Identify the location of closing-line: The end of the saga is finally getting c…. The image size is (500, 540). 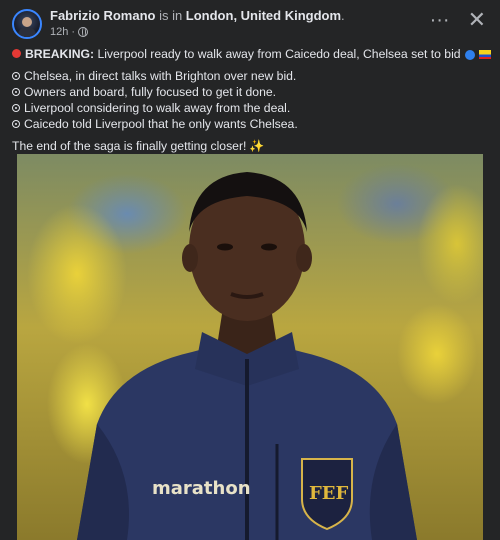
(250, 146).